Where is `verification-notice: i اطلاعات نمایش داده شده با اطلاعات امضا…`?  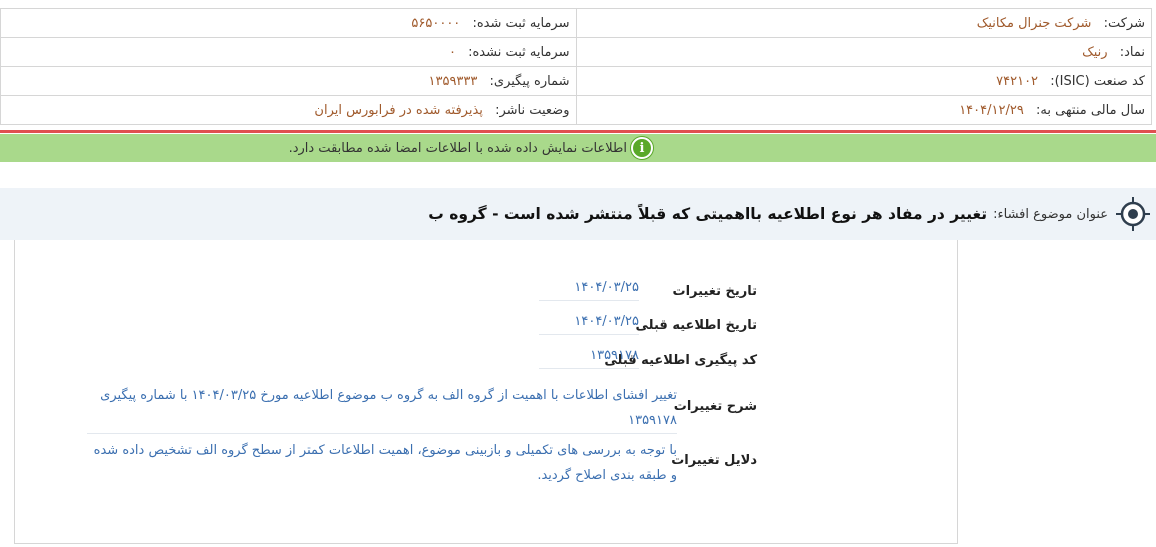 verification-notice: i اطلاعات نمایش داده شده با اطلاعات امضا… is located at coordinates (578, 148).